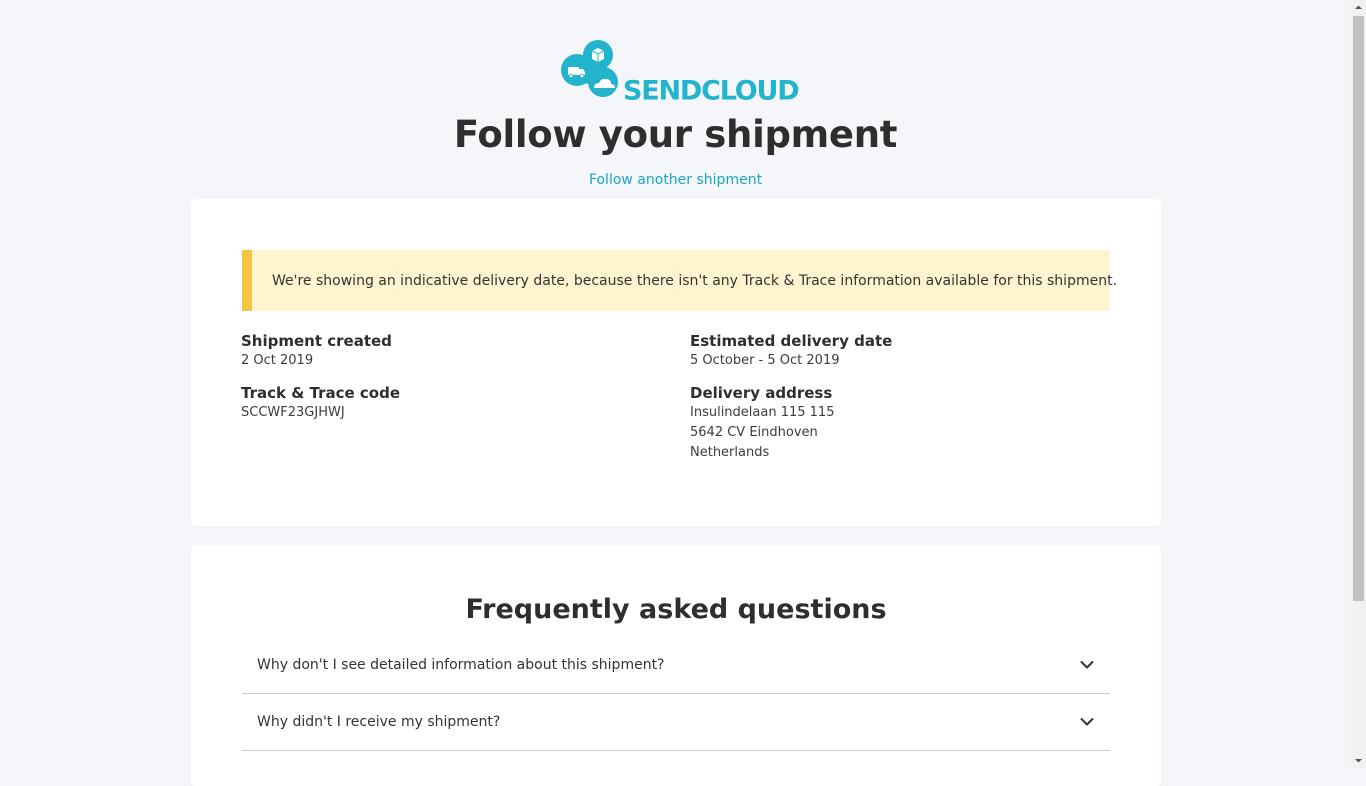 This screenshot has width=1366, height=786. Describe the element at coordinates (589, 68) in the screenshot. I see `sendcloud-cloud-icon` at that location.